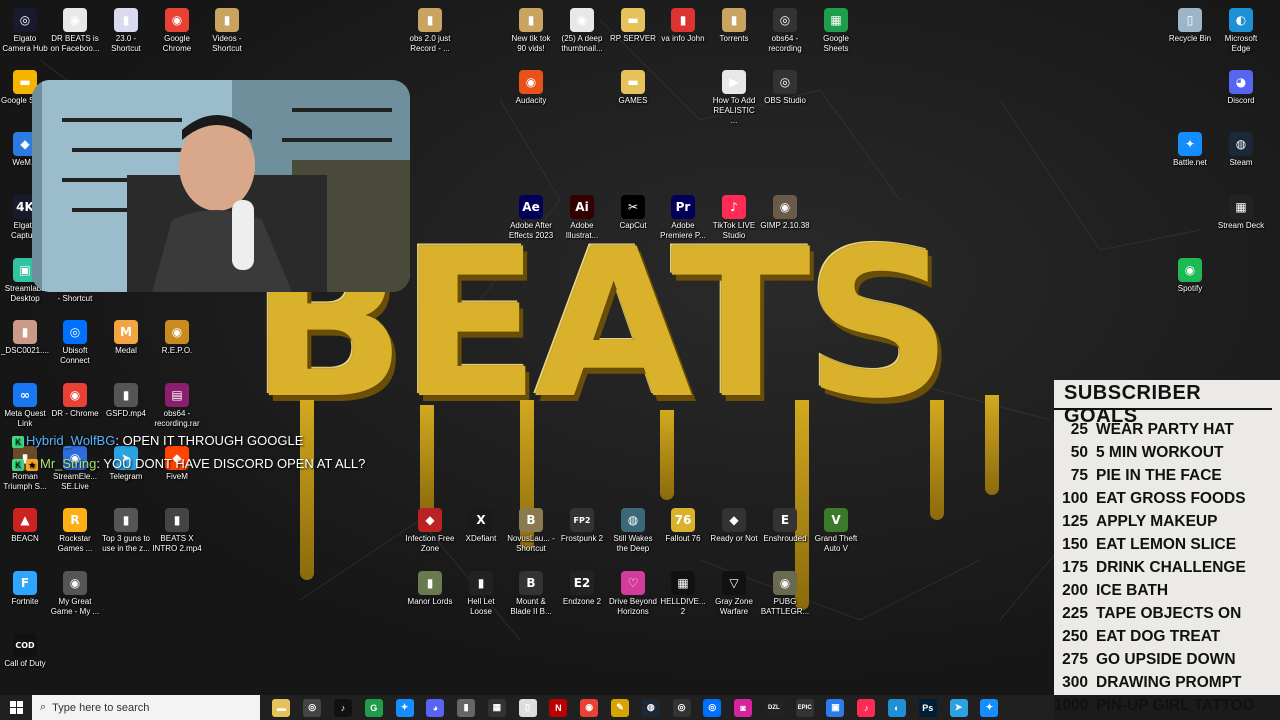 Image resolution: width=1280 pixels, height=720 pixels. What do you see at coordinates (430, 531) in the screenshot?
I see `desktop-icon: ◆ Infection Free Zone` at bounding box center [430, 531].